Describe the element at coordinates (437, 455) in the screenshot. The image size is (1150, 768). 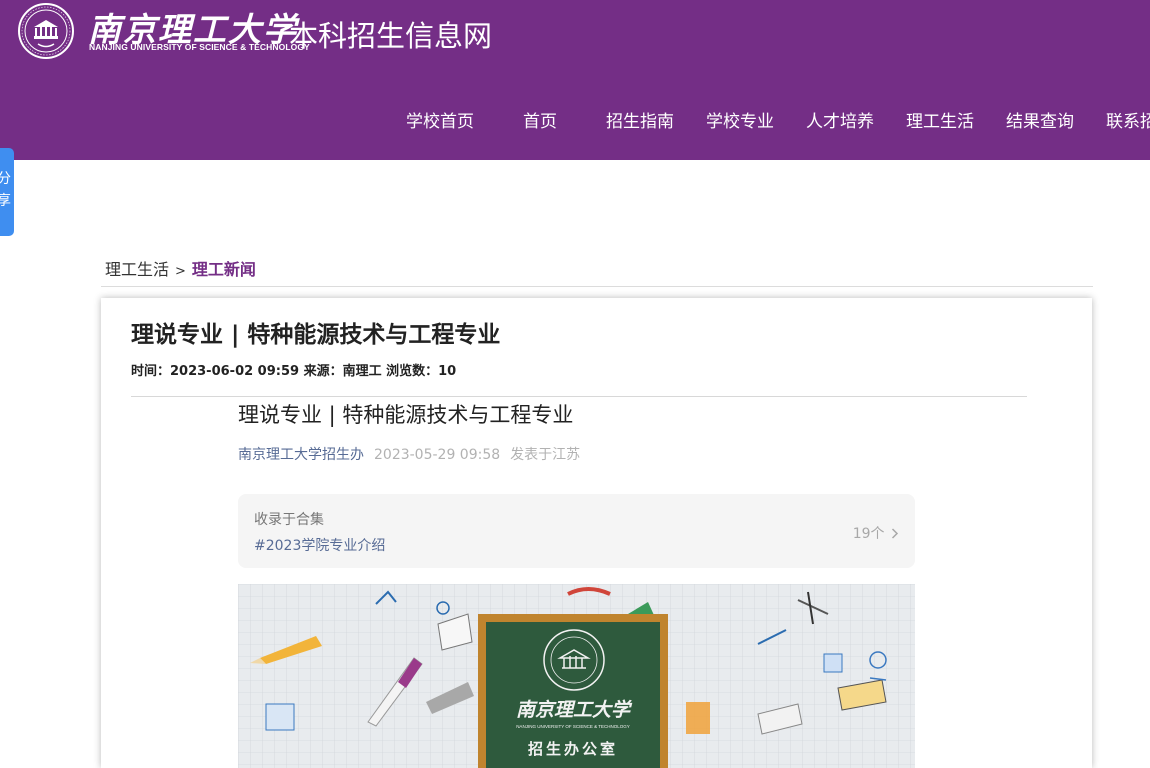
I see `wechat-date: 2023-05-29 09:58` at that location.